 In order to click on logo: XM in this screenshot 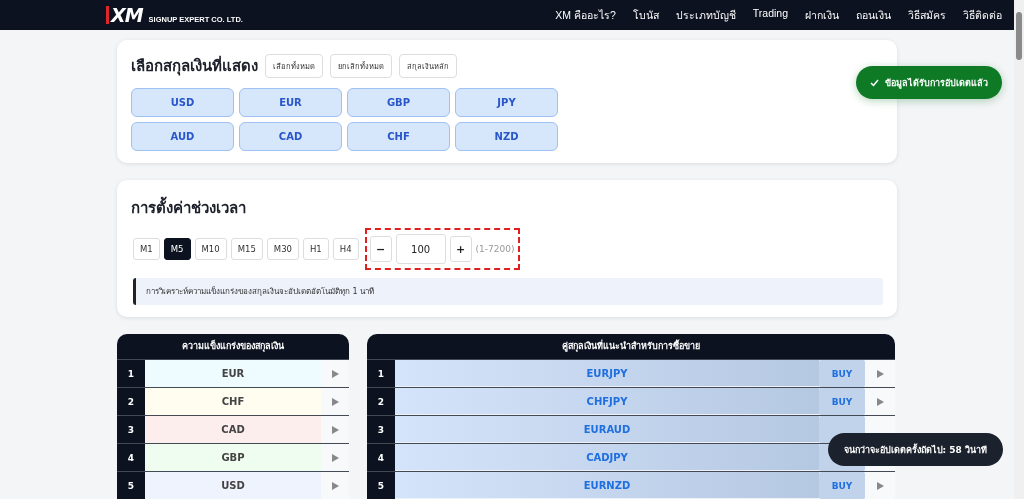, I will do `click(124, 15)`.